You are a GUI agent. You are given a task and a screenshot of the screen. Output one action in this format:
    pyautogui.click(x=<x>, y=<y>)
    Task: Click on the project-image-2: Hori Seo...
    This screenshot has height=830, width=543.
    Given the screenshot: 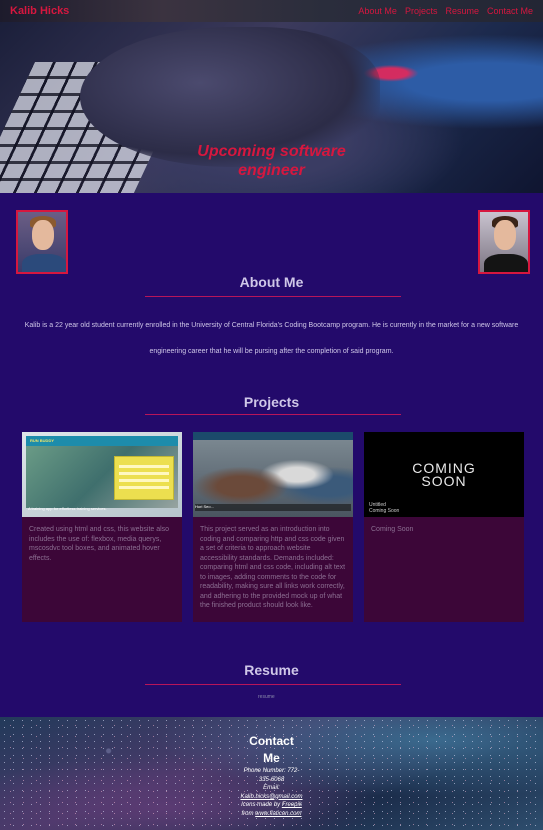 What is the action you would take?
    pyautogui.click(x=273, y=474)
    